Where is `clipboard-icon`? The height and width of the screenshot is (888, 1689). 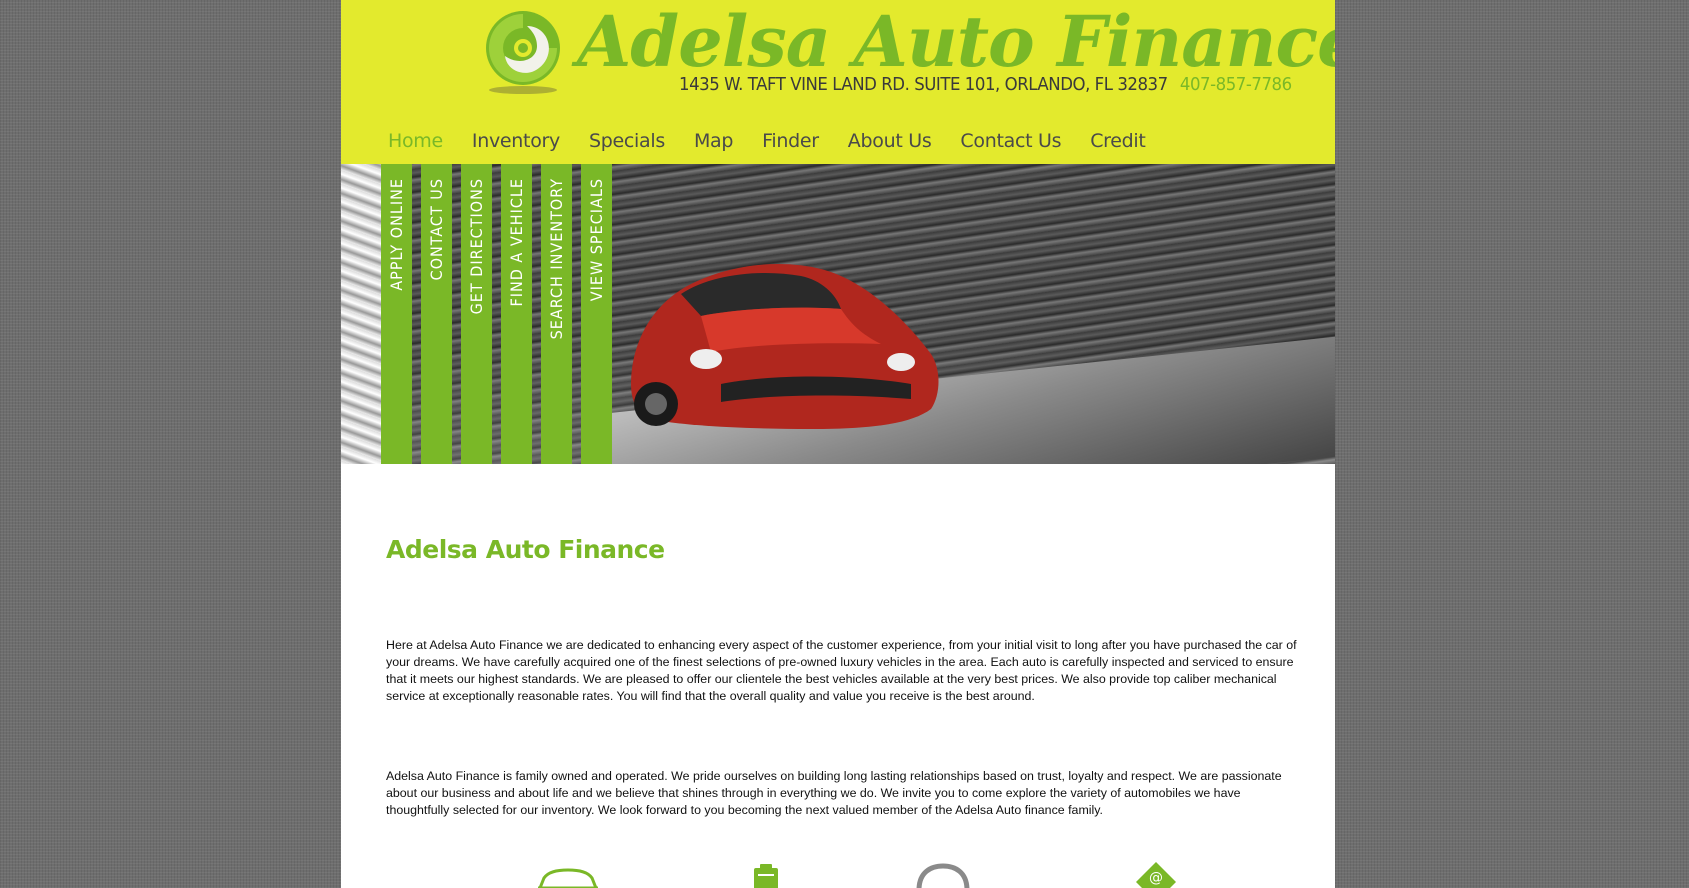
clipboard-icon is located at coordinates (766, 875).